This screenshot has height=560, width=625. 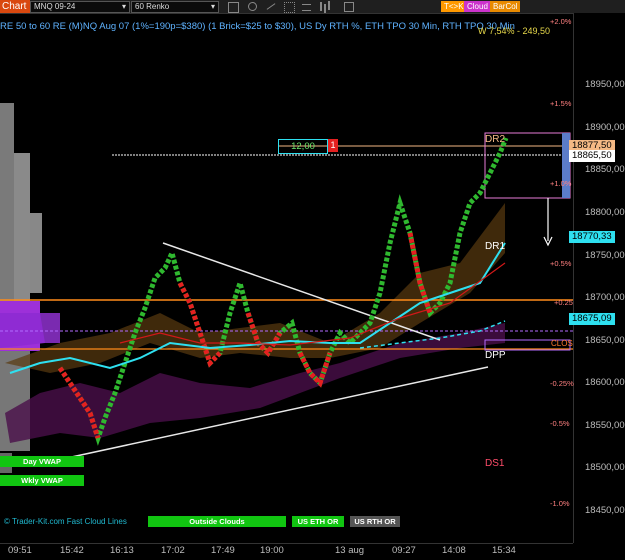 What do you see at coordinates (605, 340) in the screenshot?
I see `y-tick: 18650,00` at bounding box center [605, 340].